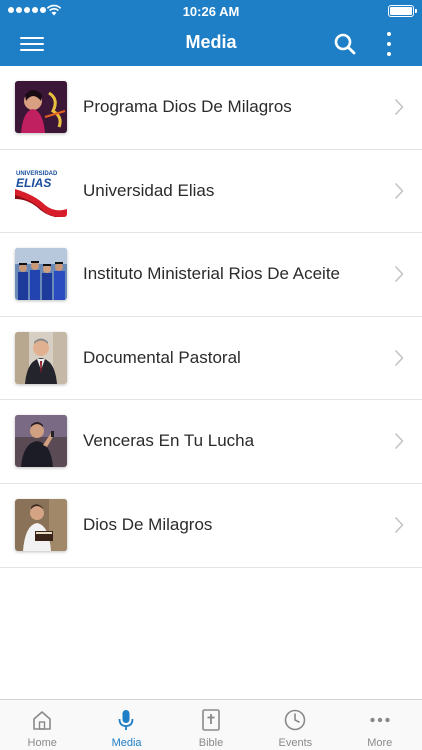  What do you see at coordinates (187, 106) in the screenshot?
I see `list-item-label: Programa Dios De Milagros` at bounding box center [187, 106].